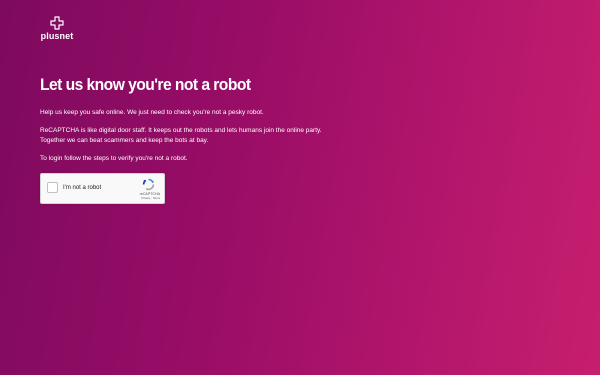  I want to click on recaptcha-logo, so click(148, 184).